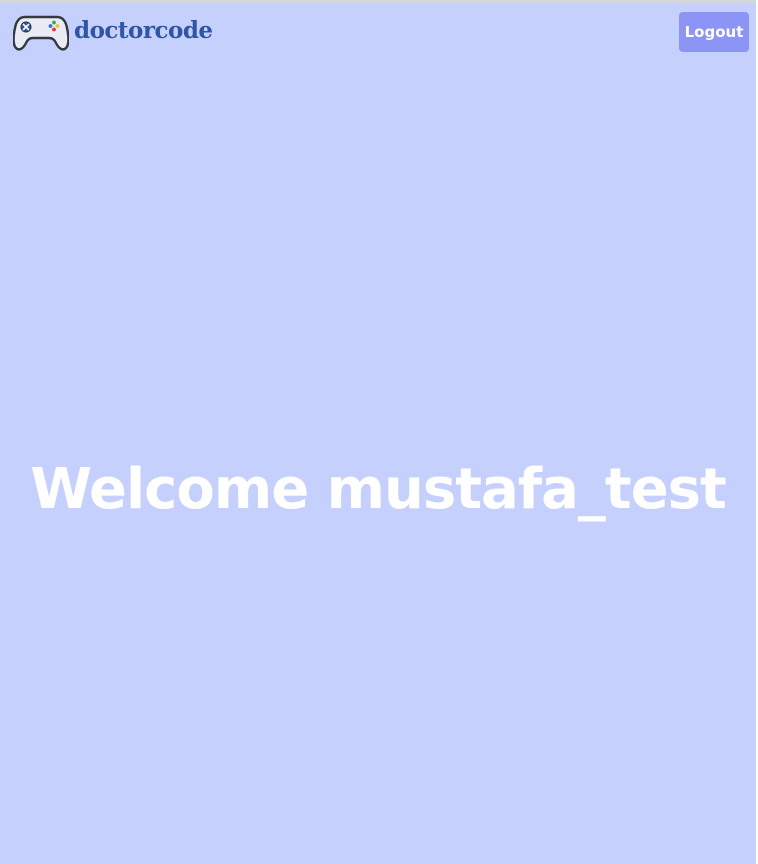 This screenshot has width=758, height=864. Describe the element at coordinates (378, 489) in the screenshot. I see `welcome-heading: Welcome mustafa_test` at that location.